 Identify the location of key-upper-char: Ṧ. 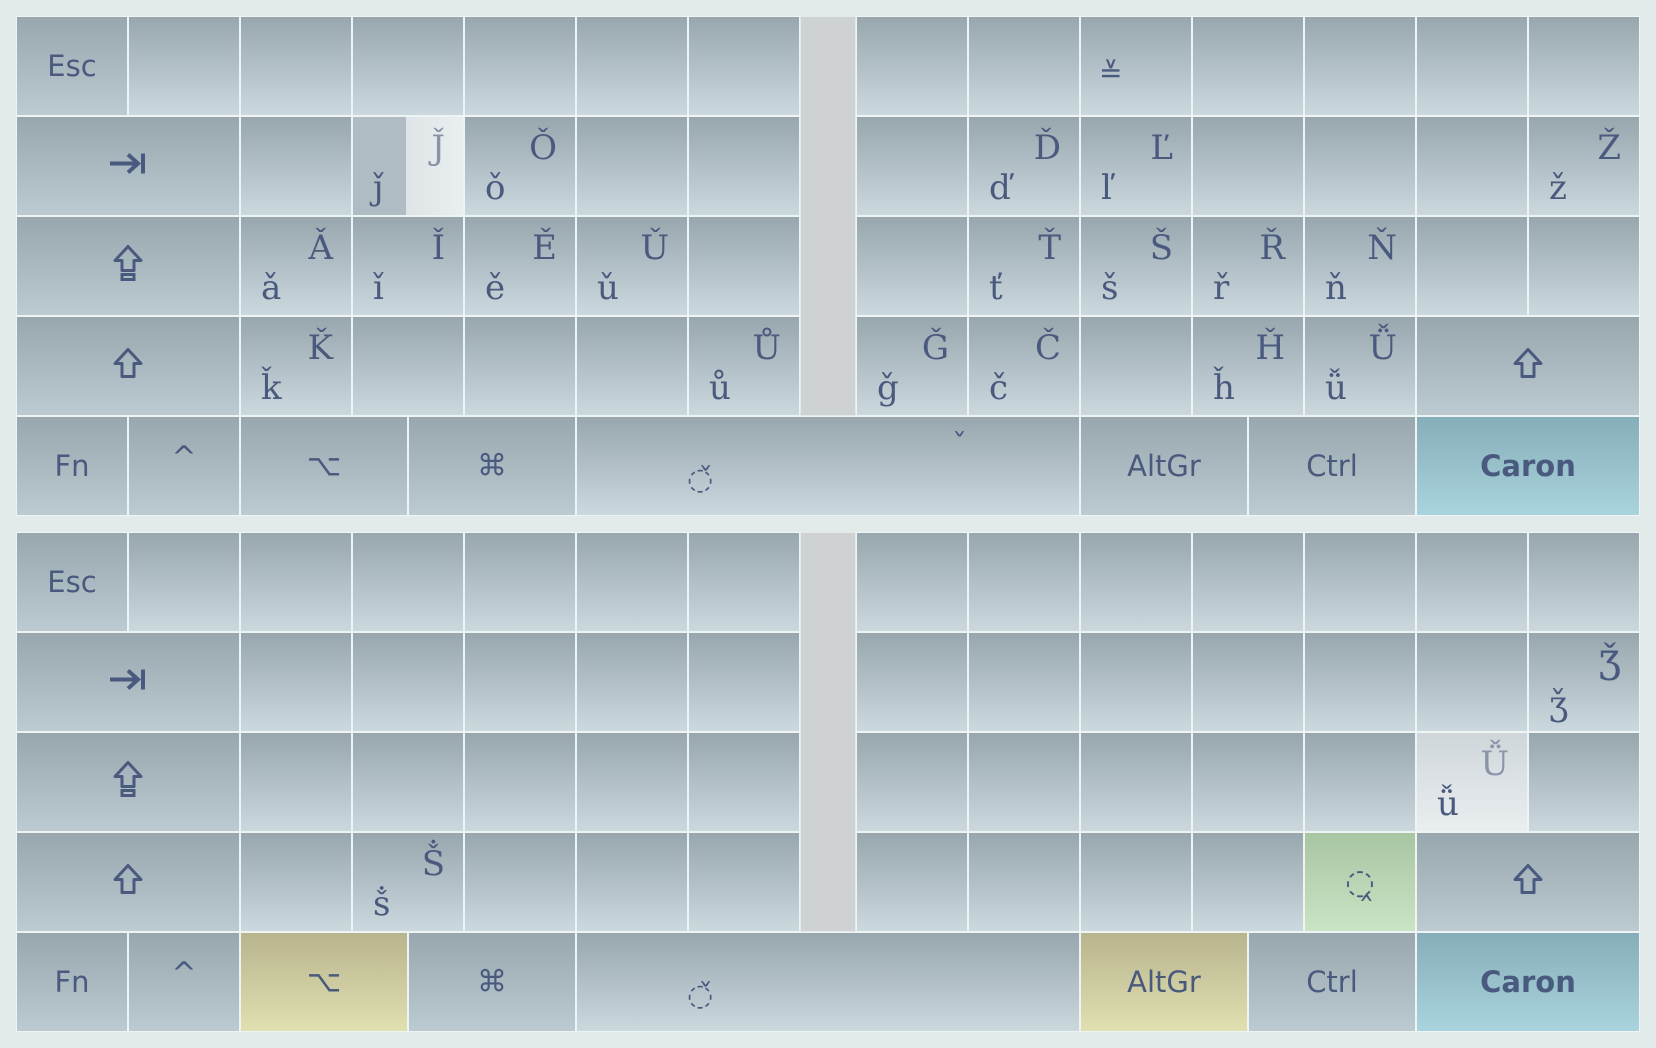
(433, 864).